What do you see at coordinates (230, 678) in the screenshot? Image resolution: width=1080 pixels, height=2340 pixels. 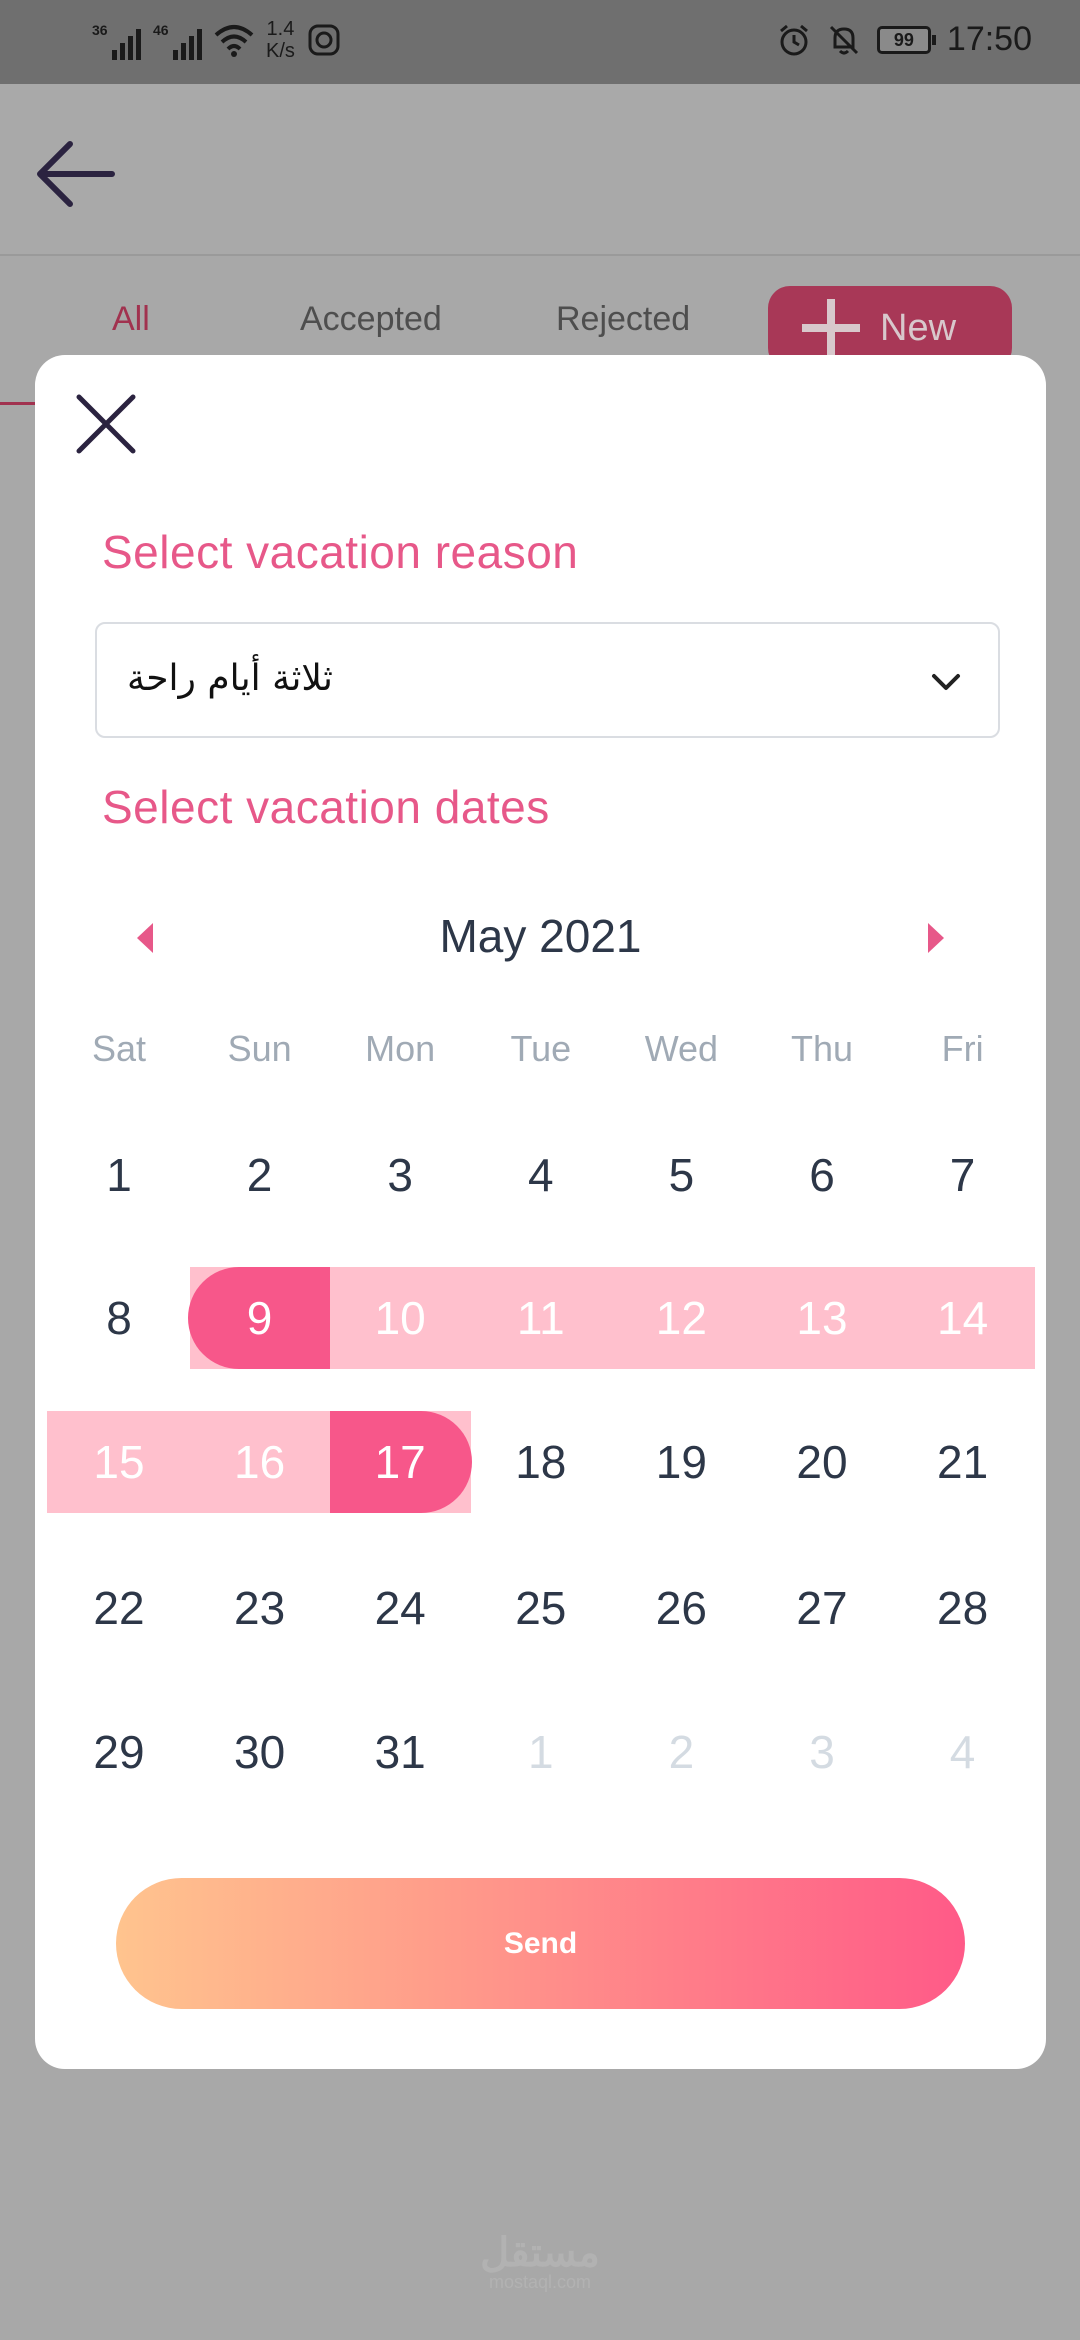 I see `reason-value: ثلاثة أيام راحة` at bounding box center [230, 678].